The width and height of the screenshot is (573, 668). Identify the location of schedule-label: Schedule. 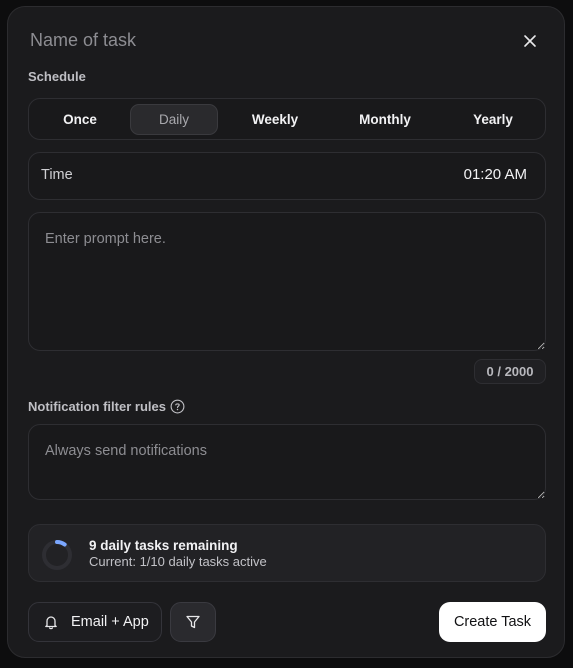
(57, 76).